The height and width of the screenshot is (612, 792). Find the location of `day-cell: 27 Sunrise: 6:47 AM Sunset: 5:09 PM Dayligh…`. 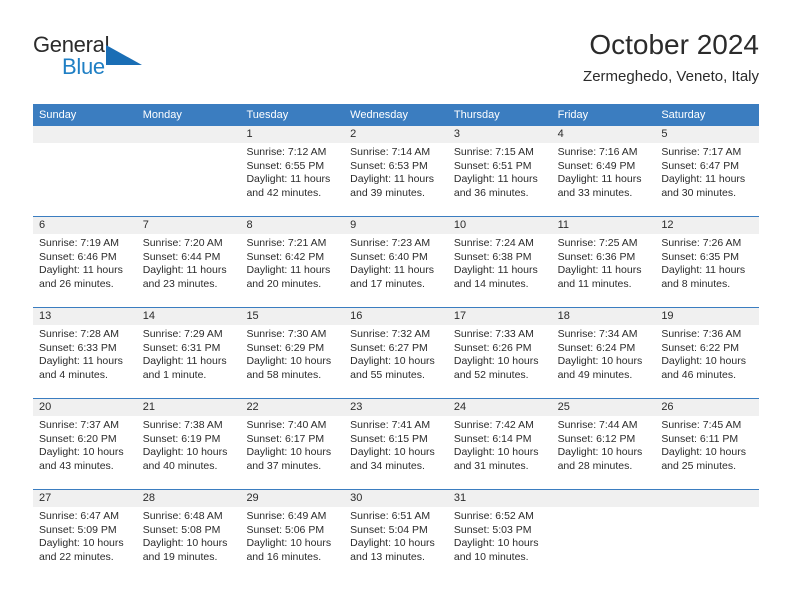

day-cell: 27 Sunrise: 6:47 AM Sunset: 5:09 PM Dayligh… is located at coordinates (85, 535).